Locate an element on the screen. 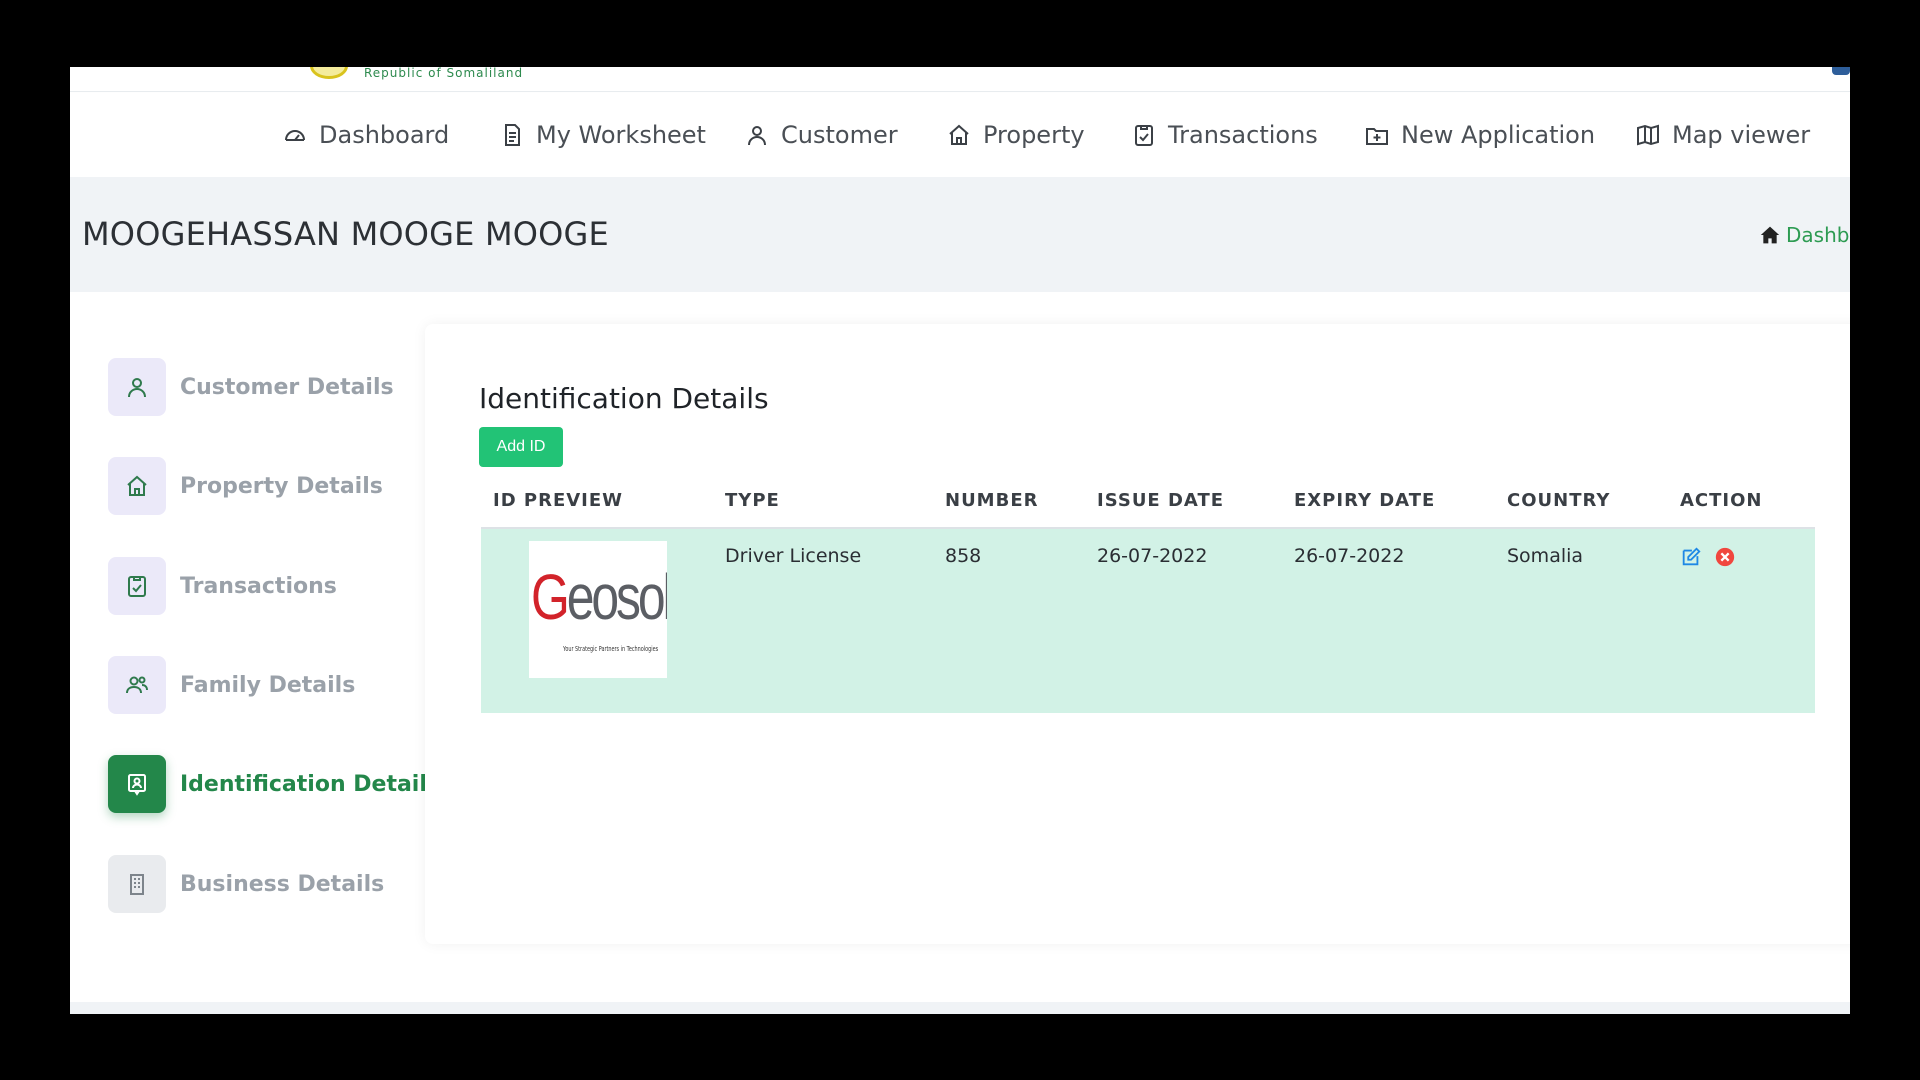 The height and width of the screenshot is (1080, 1920). column-header: TYPE is located at coordinates (823, 501).